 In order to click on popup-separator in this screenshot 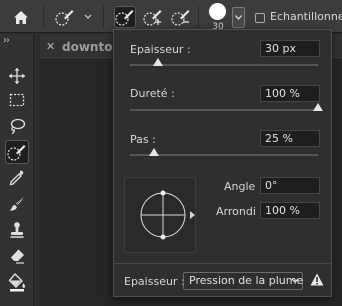, I will do `click(222, 263)`.